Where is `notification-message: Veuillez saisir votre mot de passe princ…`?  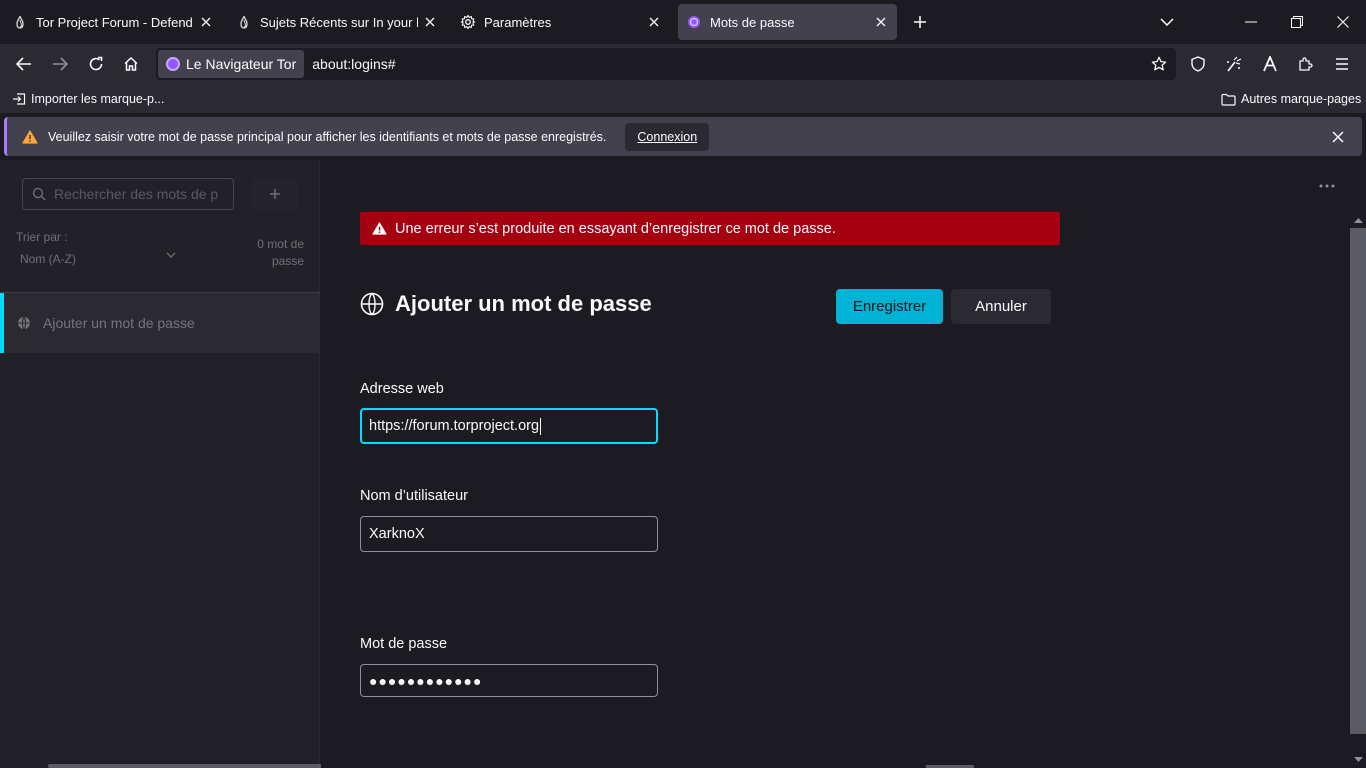 notification-message: Veuillez saisir votre mot de passe princ… is located at coordinates (327, 136).